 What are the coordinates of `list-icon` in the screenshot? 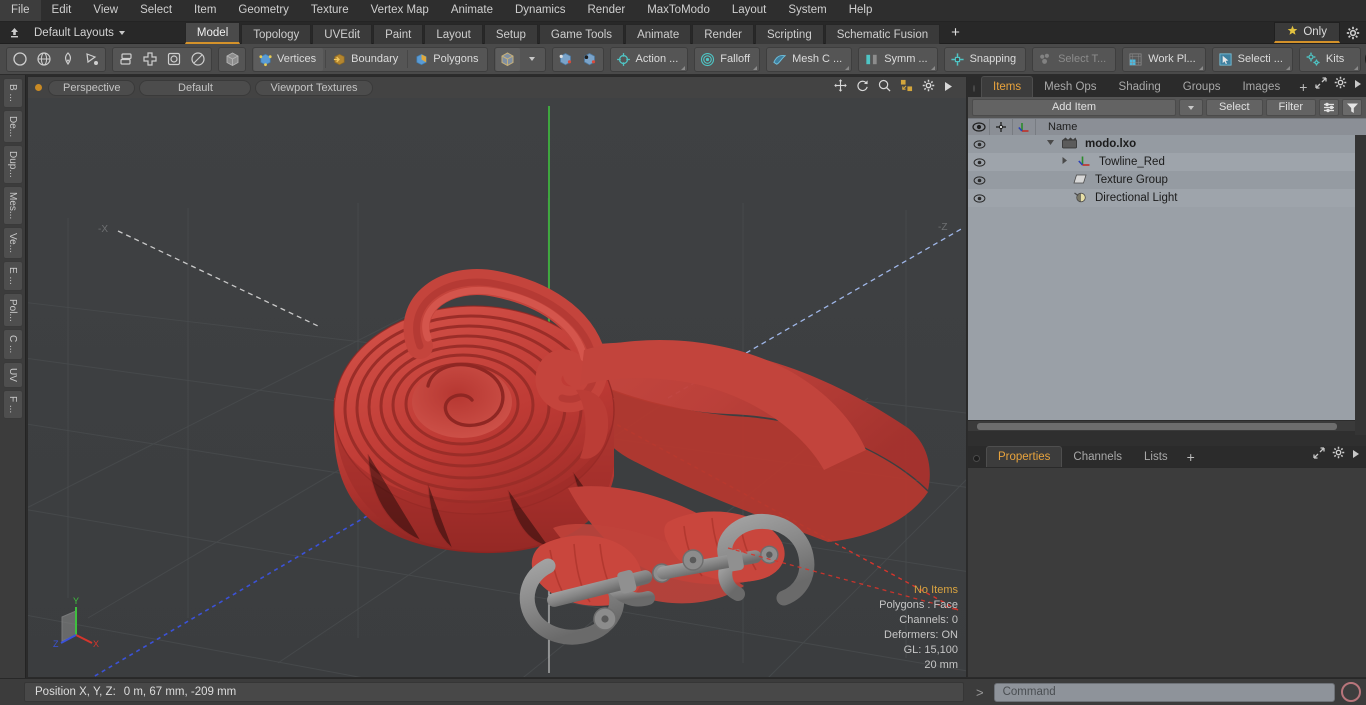 It's located at (1329, 107).